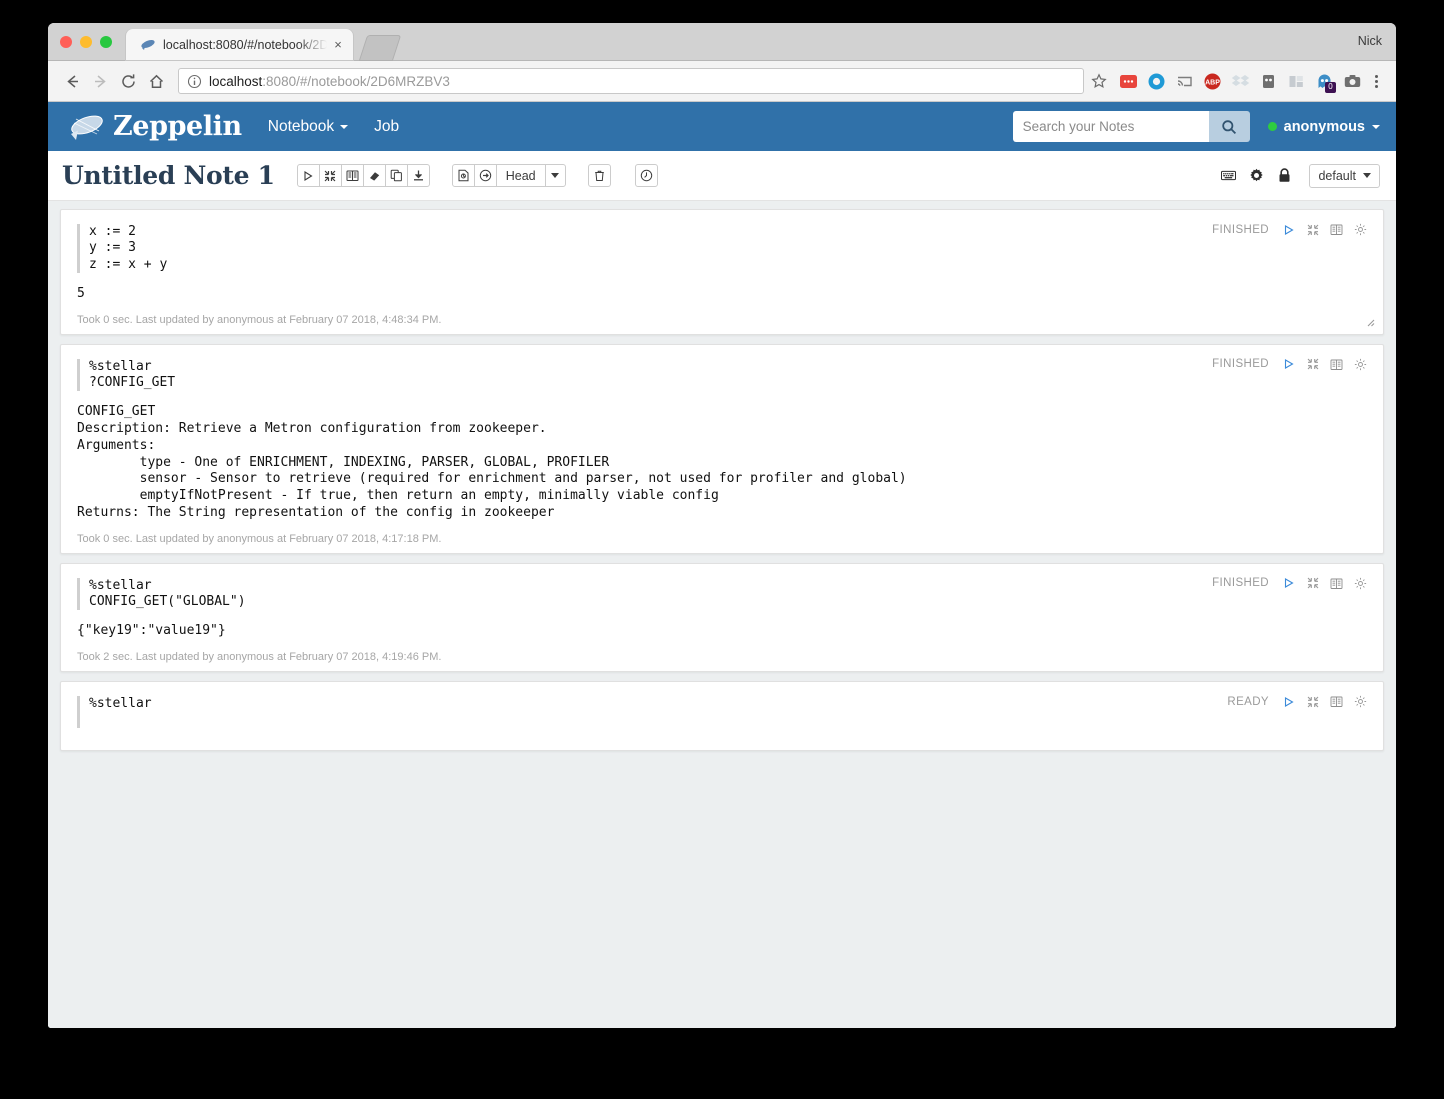 The image size is (1444, 1099). Describe the element at coordinates (1324, 81) in the screenshot. I see `ghostery-extension-icon: 0` at that location.